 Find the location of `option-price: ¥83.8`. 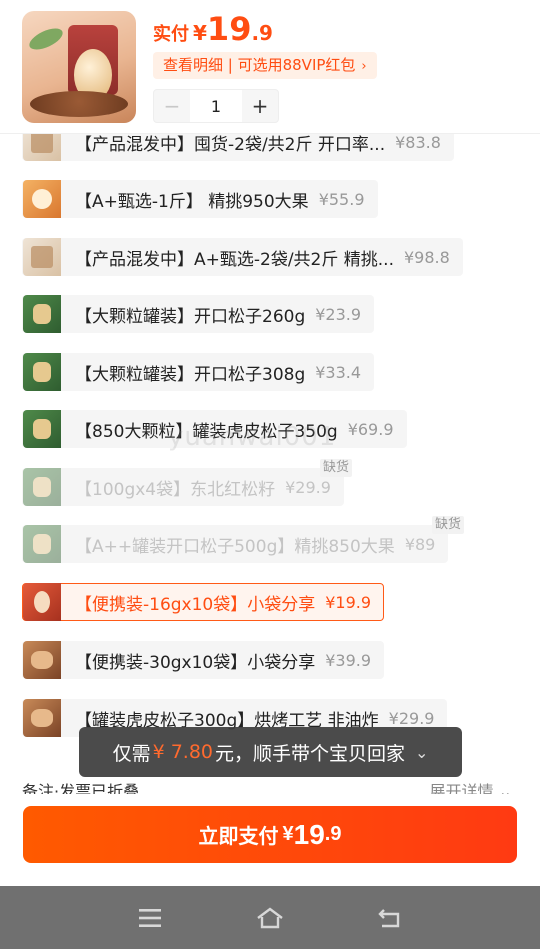

option-price: ¥83.8 is located at coordinates (418, 142).